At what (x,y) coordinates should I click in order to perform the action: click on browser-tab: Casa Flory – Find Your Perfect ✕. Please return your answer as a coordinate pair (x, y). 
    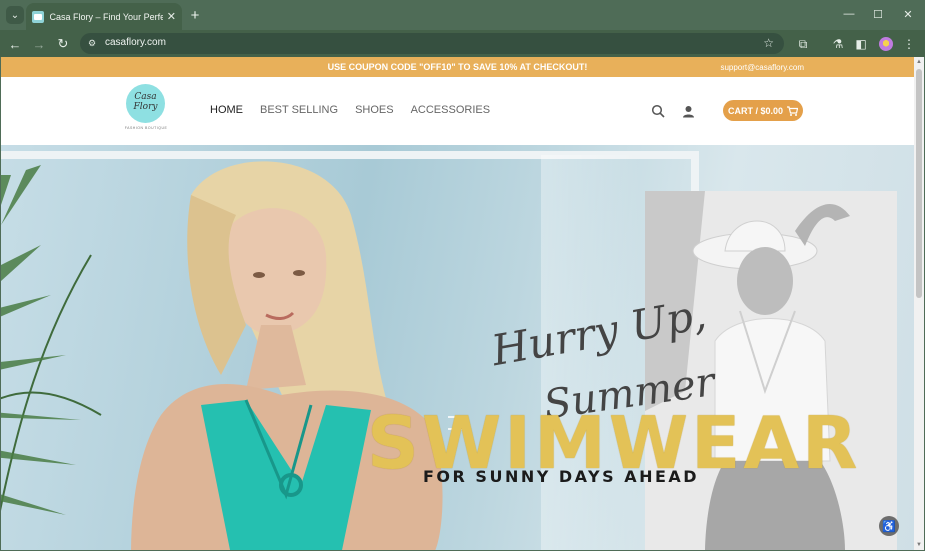
    Looking at the image, I should click on (104, 16).